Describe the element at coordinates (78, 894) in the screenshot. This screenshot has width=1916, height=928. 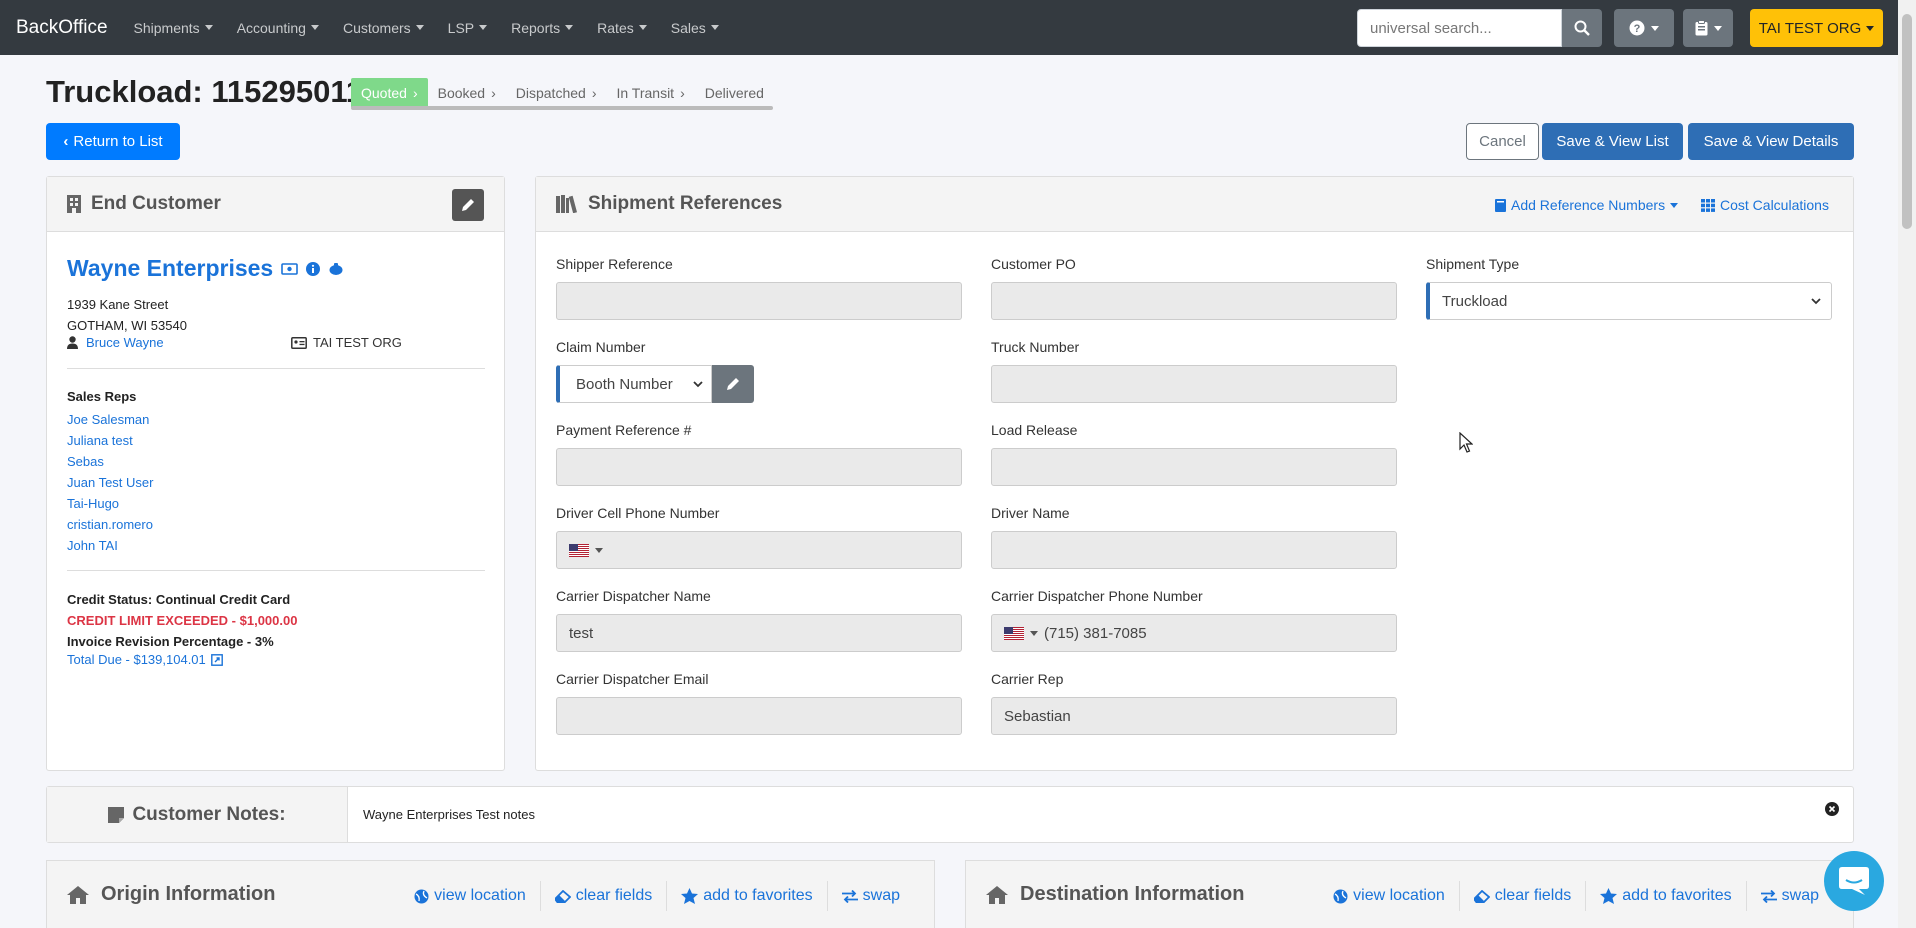
I see `home-icon` at that location.